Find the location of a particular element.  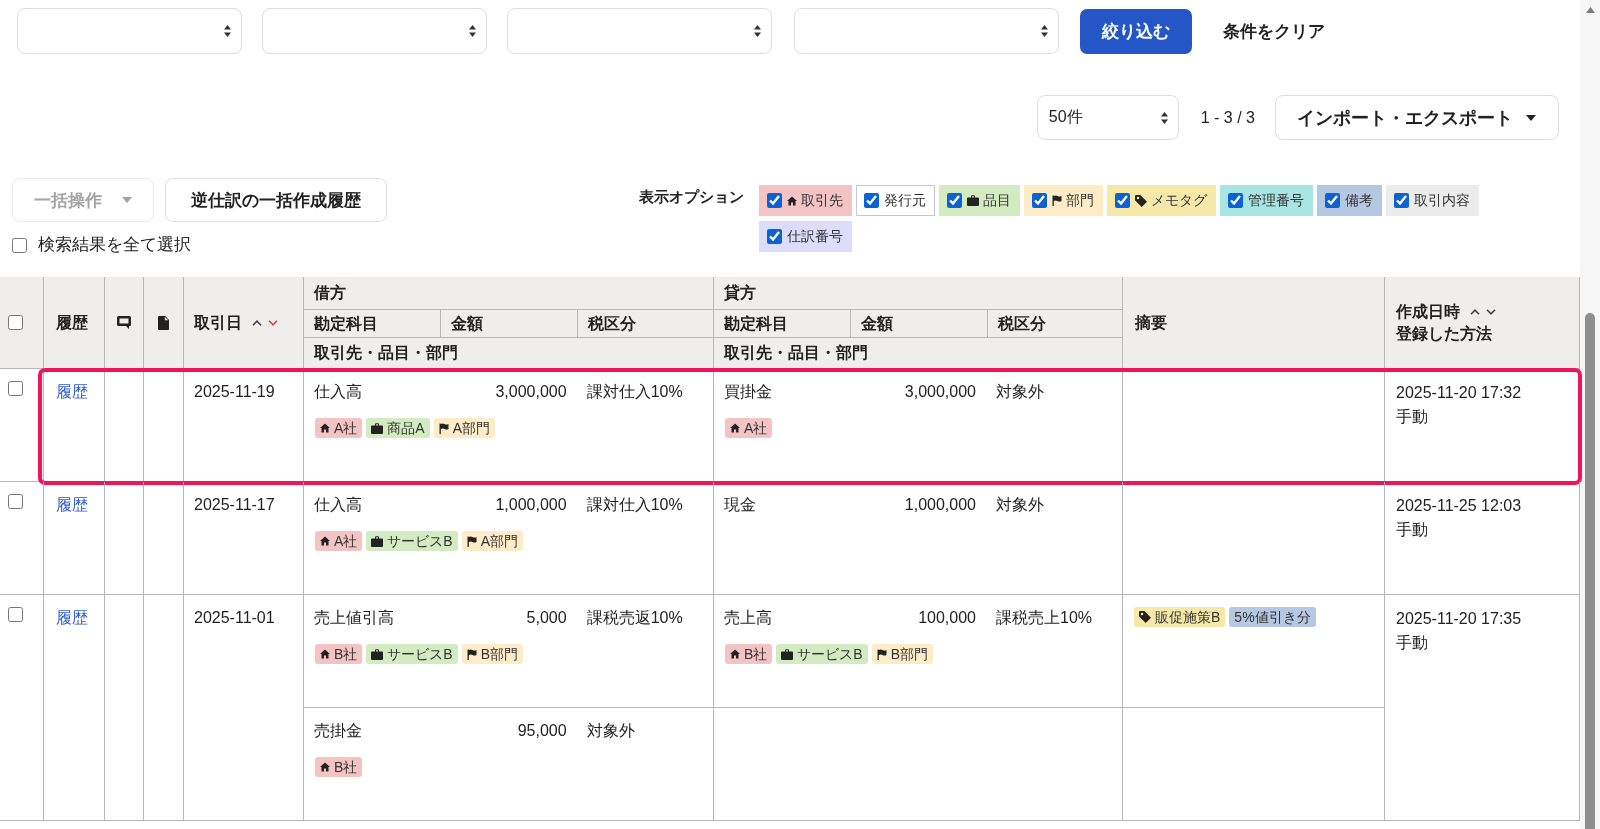

reverse-entry-history-button: 逆仕訳の一括作成履歴 is located at coordinates (276, 200).